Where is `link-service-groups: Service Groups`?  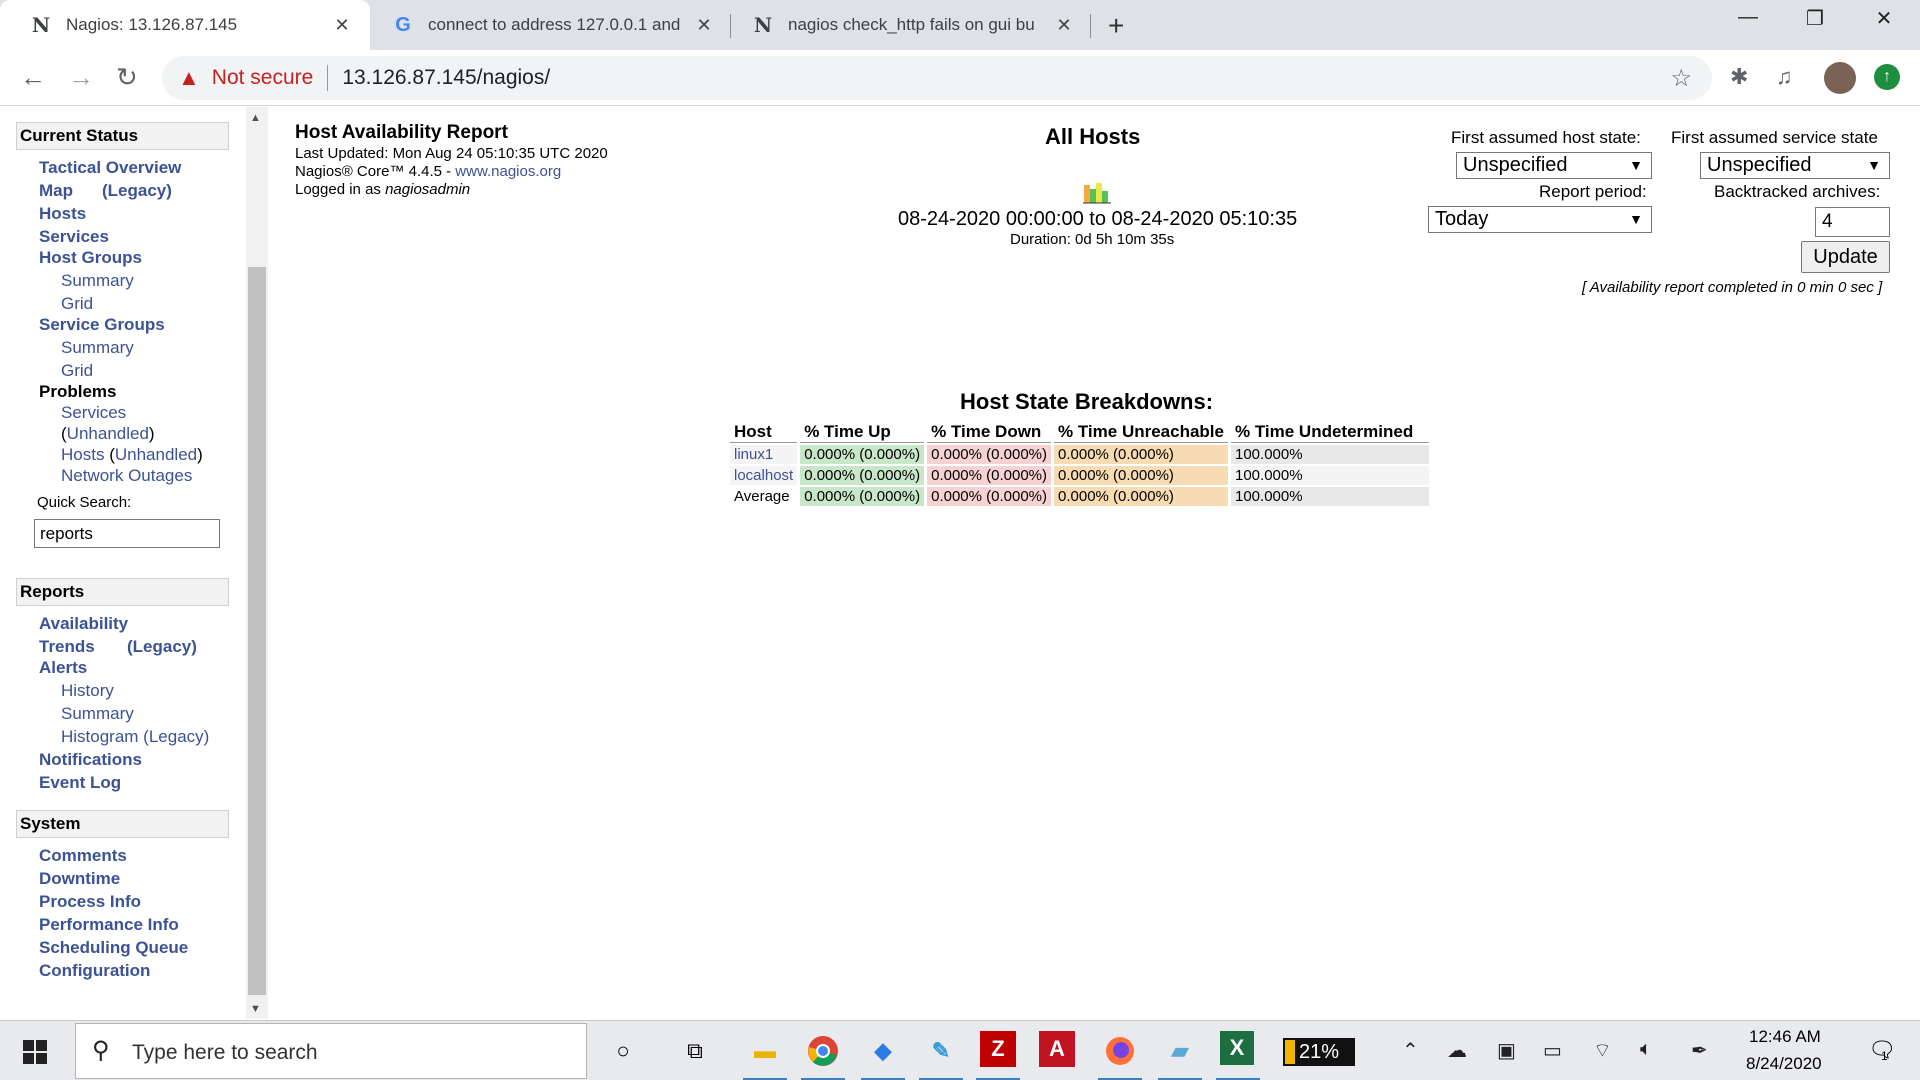
link-service-groups: Service Groups is located at coordinates (102, 325).